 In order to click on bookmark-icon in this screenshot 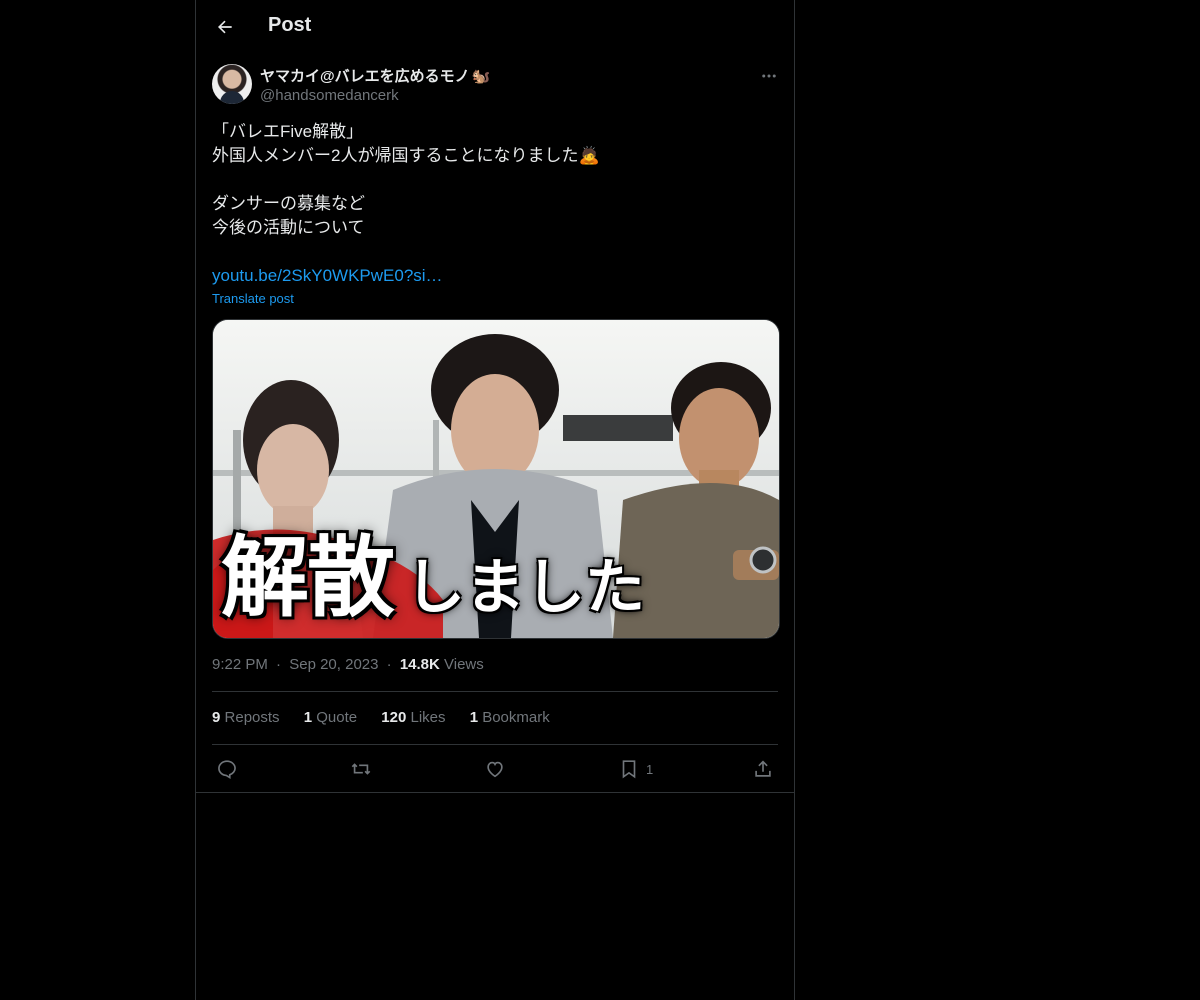, I will do `click(629, 769)`.